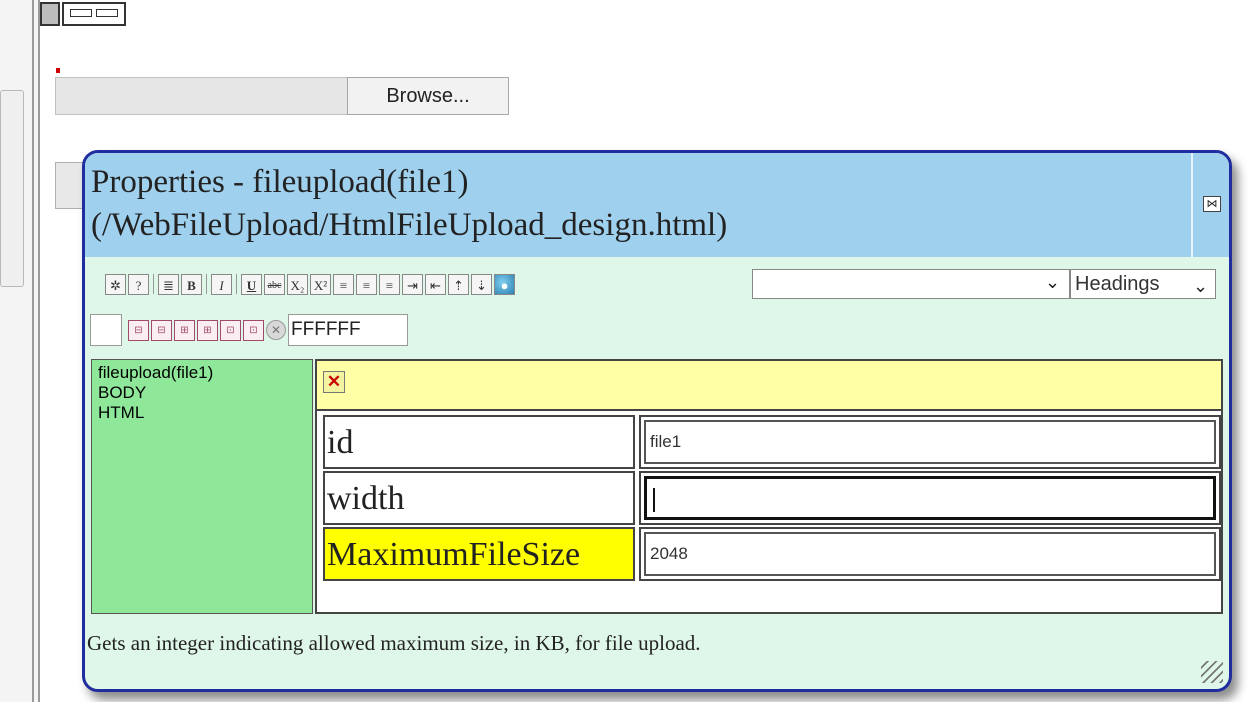 Image resolution: width=1252 pixels, height=702 pixels. What do you see at coordinates (251, 284) in the screenshot?
I see `underline-icon: U` at bounding box center [251, 284].